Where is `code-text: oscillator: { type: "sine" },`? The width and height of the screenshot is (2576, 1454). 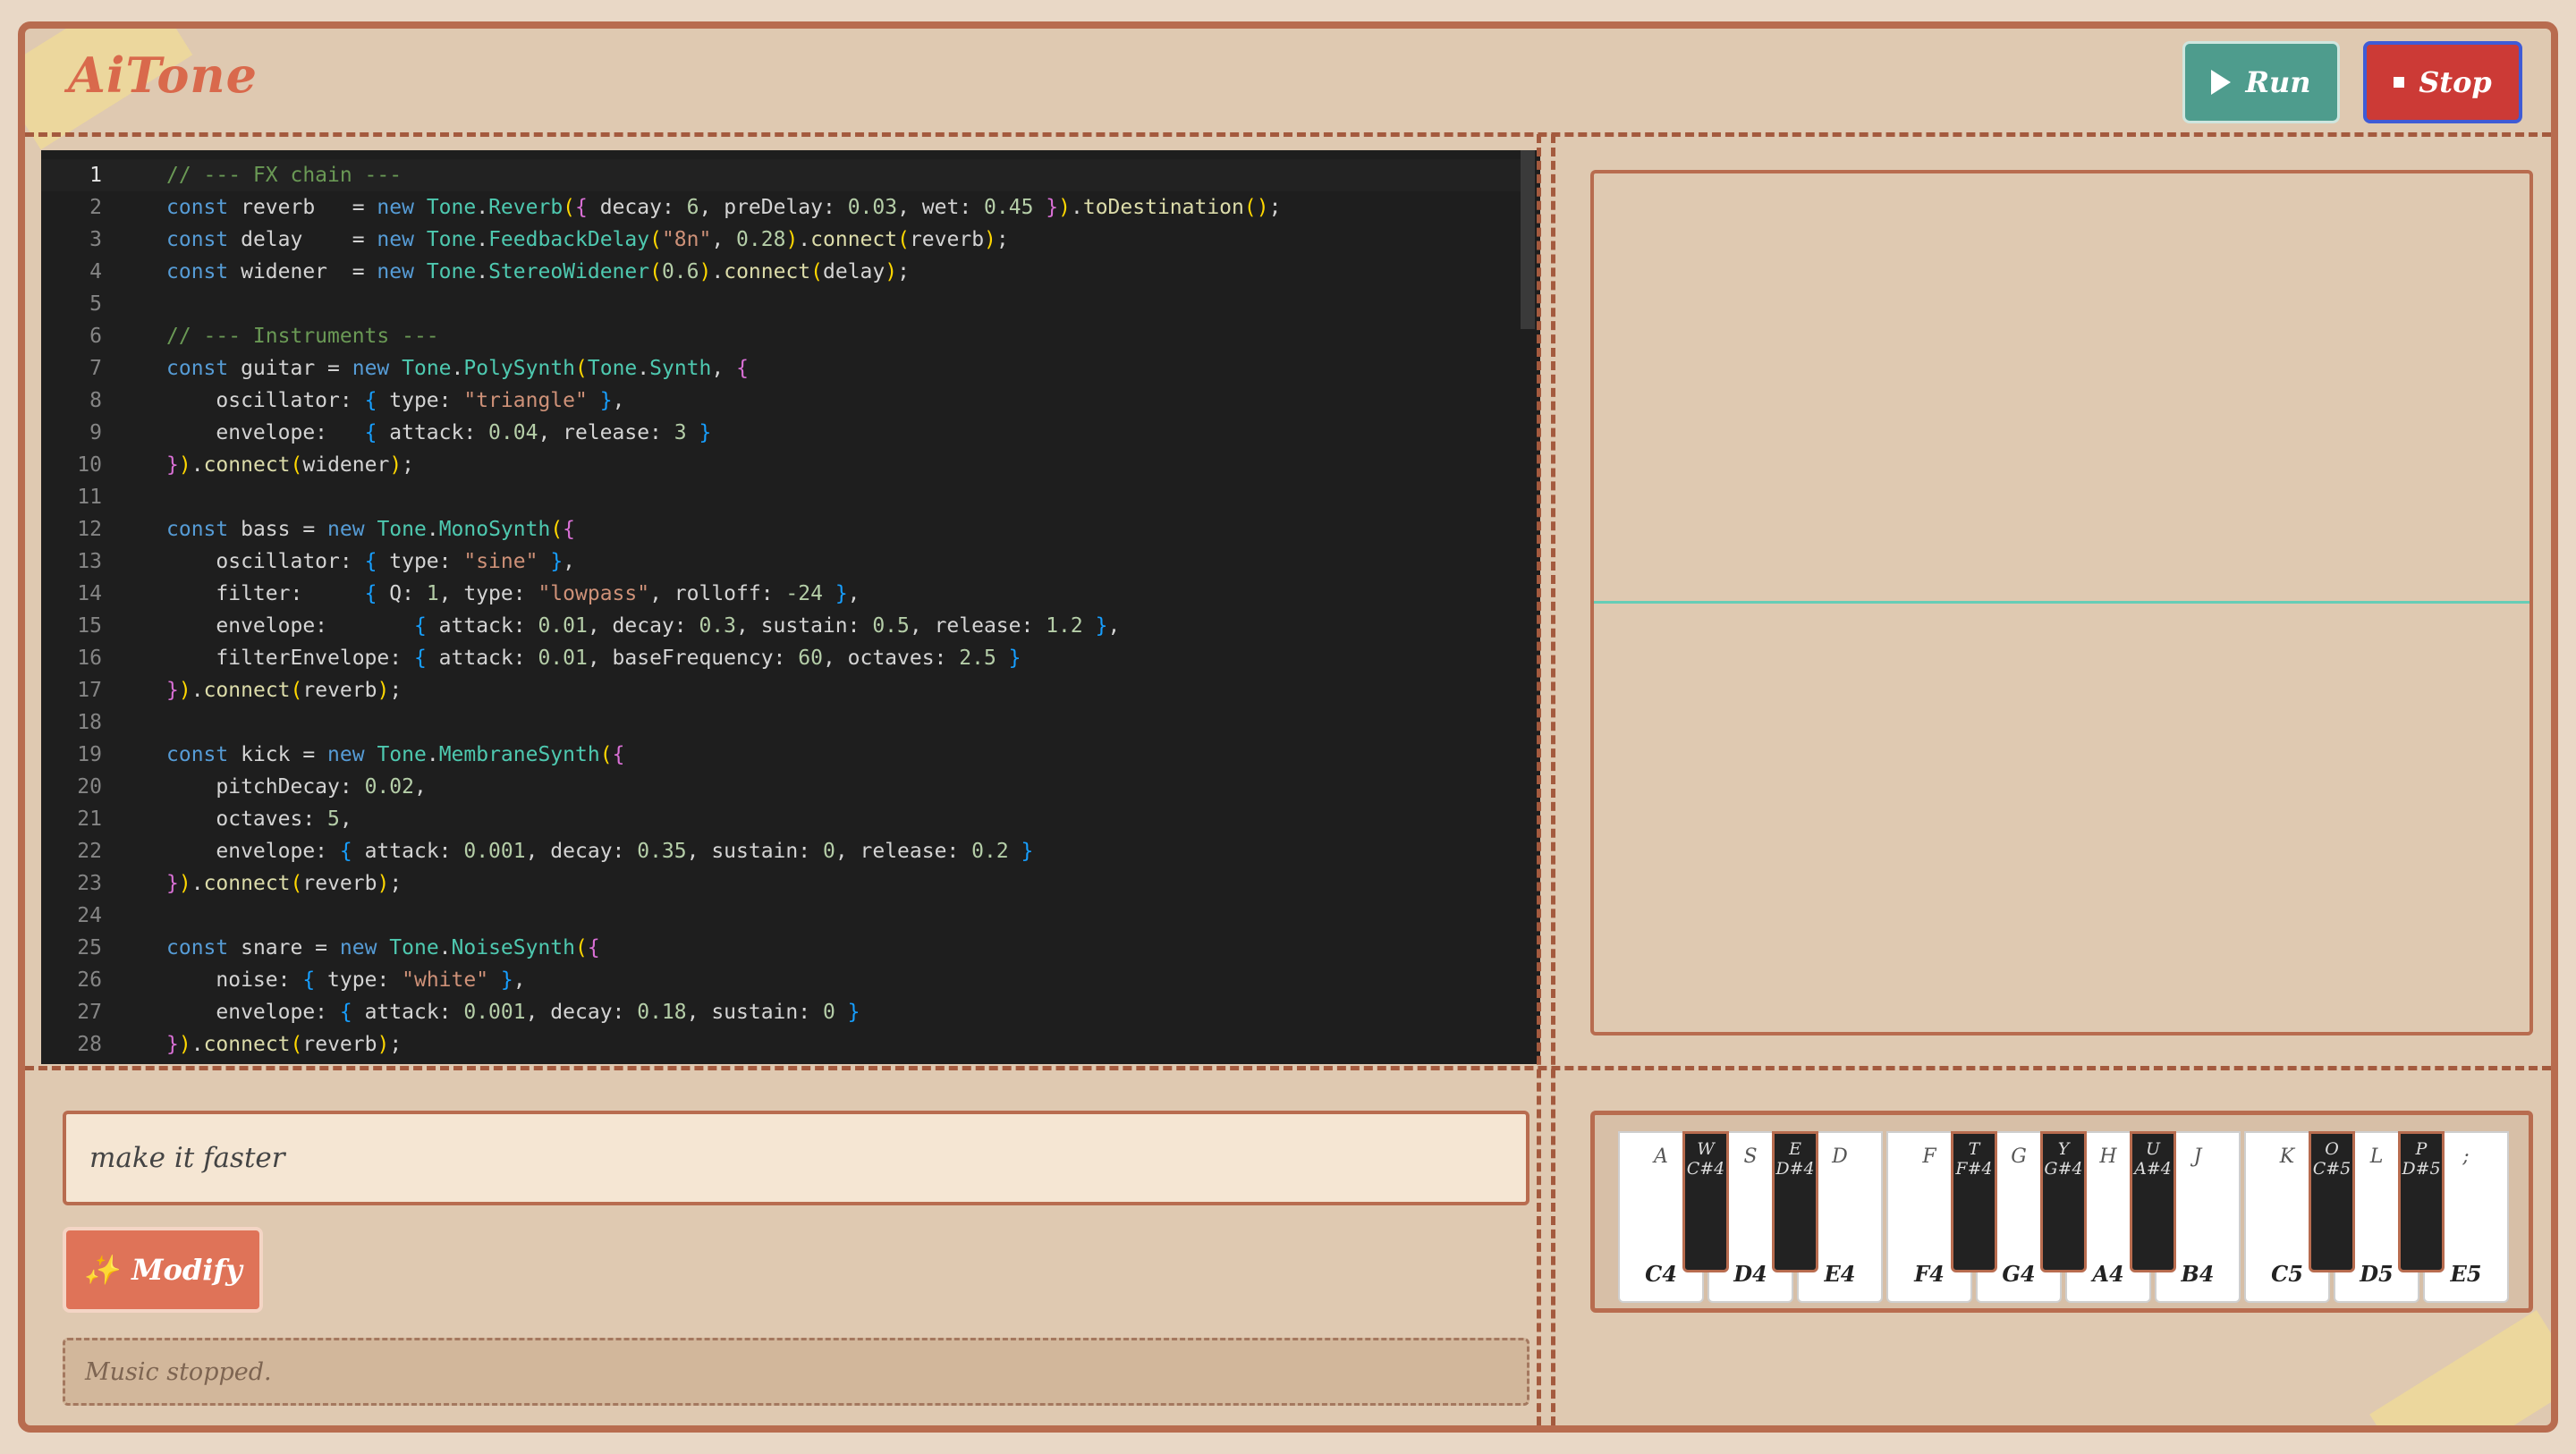 code-text: oscillator: { type: "sine" }, is located at coordinates (371, 561).